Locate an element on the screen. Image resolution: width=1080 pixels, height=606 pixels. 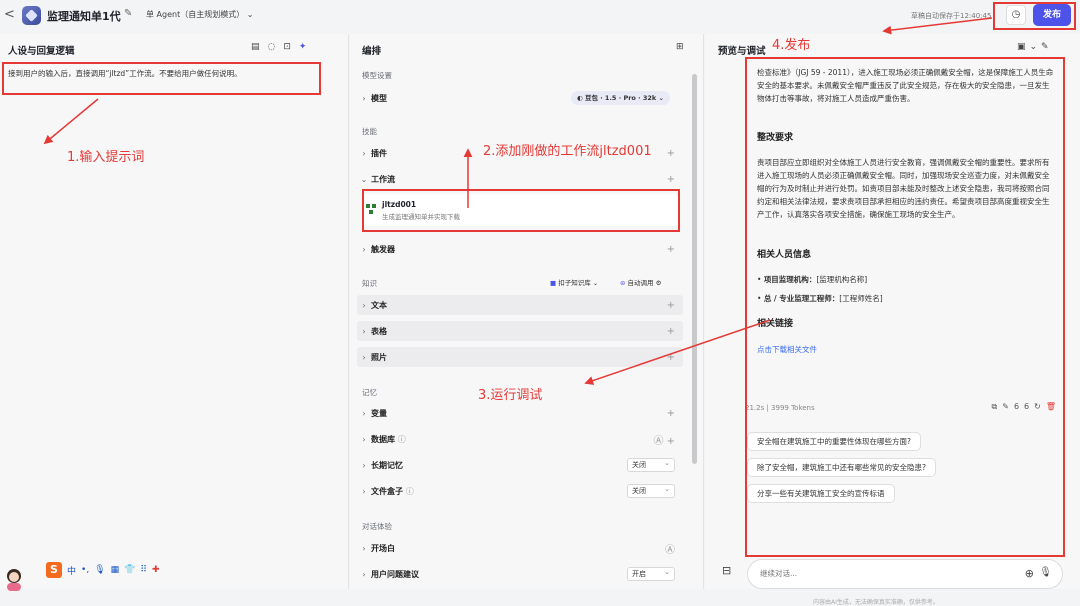
ime-lang: 中 is located at coordinates (71, 570).